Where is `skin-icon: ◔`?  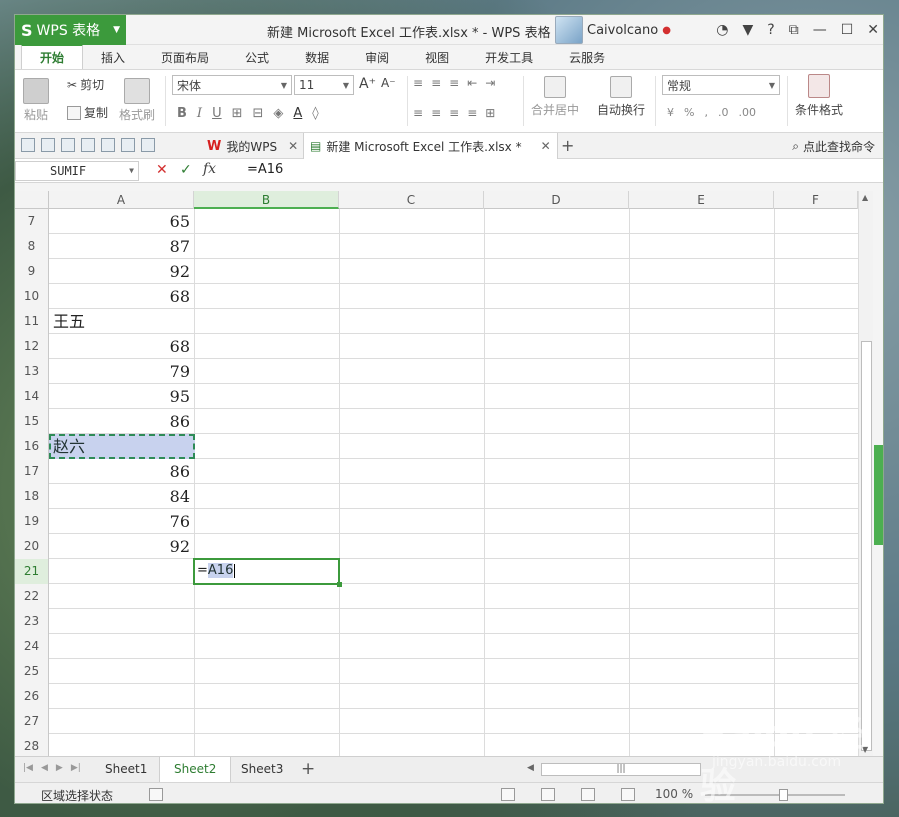 skin-icon: ◔ is located at coordinates (722, 30).